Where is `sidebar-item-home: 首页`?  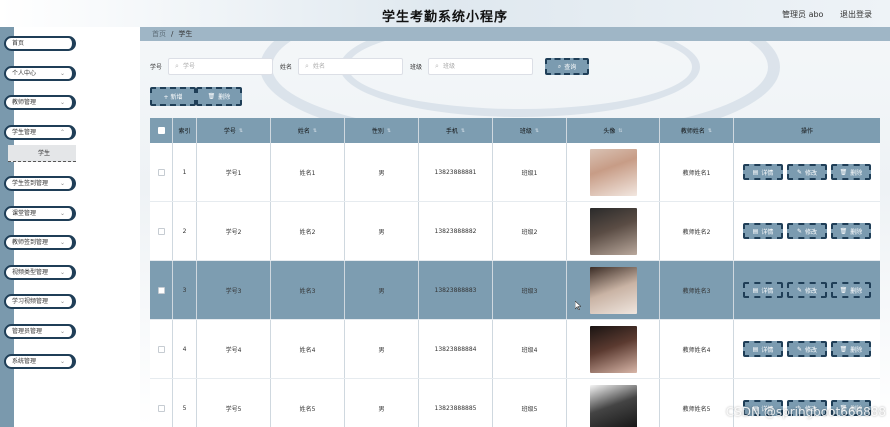 sidebar-item-home: 首页 is located at coordinates (40, 43).